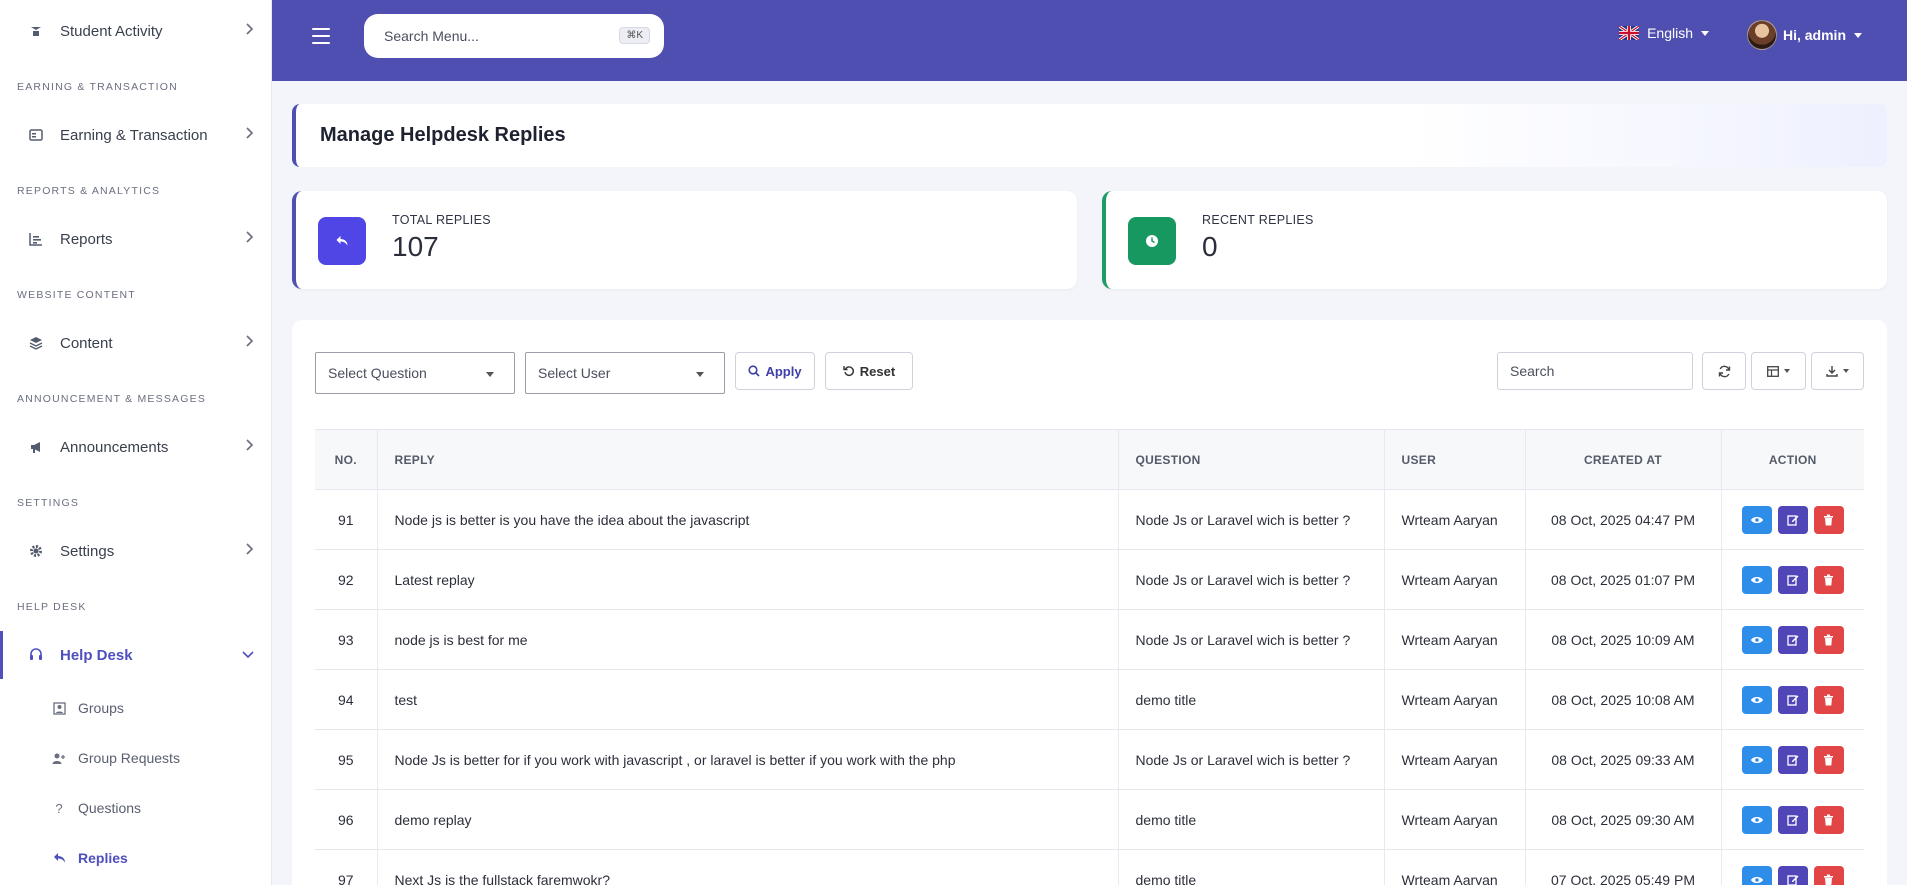 Image resolution: width=1907 pixels, height=885 pixels. I want to click on column-header-action: ACTION, so click(1792, 459).